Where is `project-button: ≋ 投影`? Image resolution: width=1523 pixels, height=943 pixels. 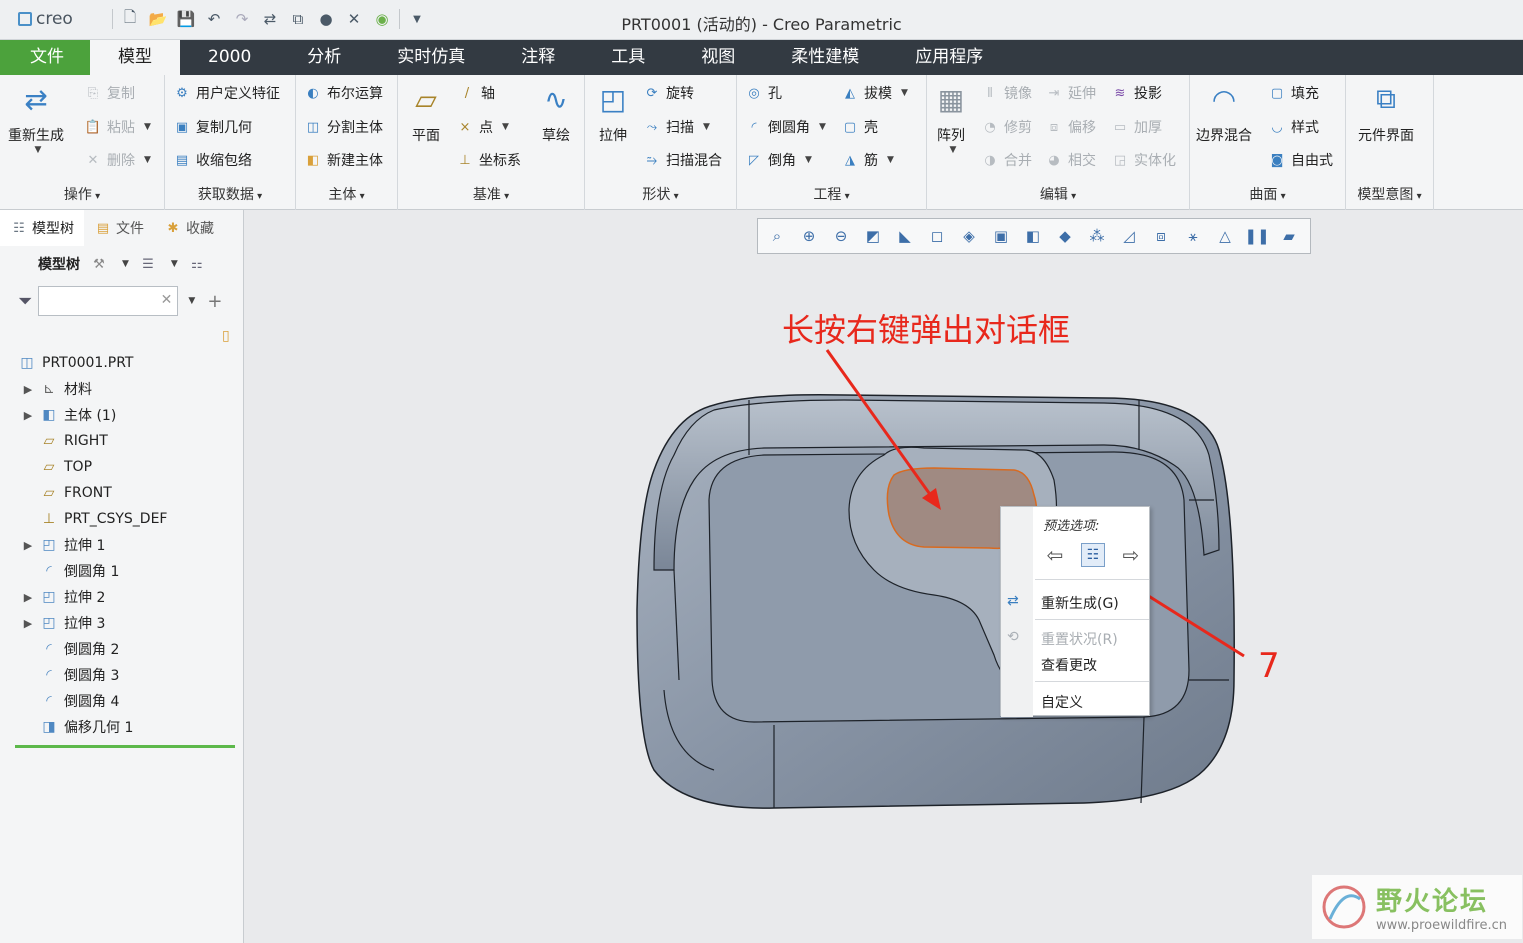
project-button: ≋ 投影 is located at coordinates (1136, 93).